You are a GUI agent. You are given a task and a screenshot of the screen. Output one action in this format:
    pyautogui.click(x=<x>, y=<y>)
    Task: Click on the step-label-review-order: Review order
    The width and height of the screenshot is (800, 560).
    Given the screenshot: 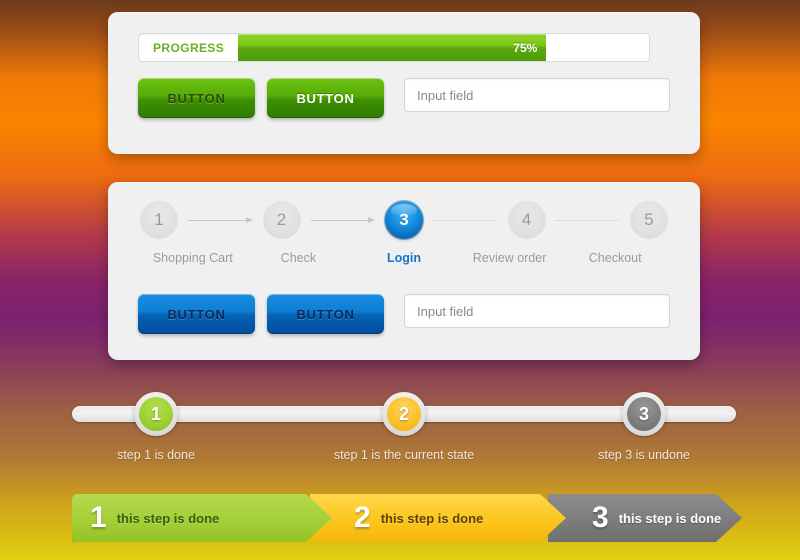 What is the action you would take?
    pyautogui.click(x=510, y=258)
    